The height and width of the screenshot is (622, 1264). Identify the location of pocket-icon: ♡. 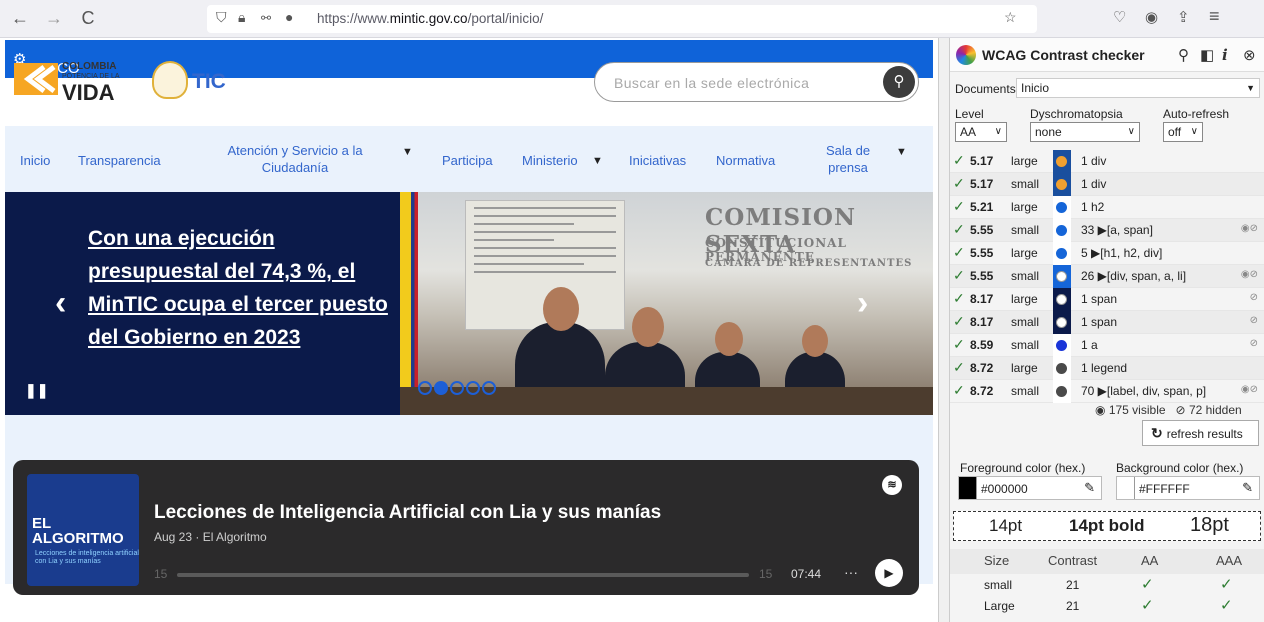
(1119, 17).